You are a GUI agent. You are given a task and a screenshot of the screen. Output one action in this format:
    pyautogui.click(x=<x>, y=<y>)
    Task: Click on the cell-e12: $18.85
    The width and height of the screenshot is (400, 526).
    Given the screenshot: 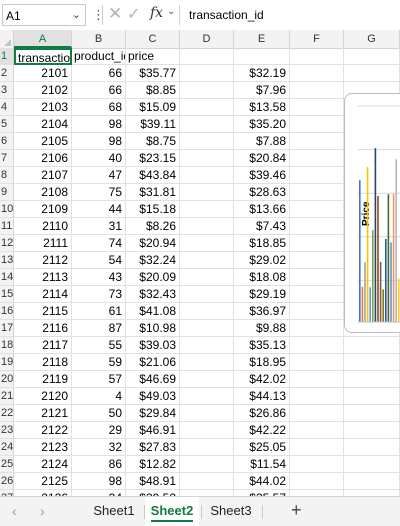 What is the action you would take?
    pyautogui.click(x=262, y=243)
    